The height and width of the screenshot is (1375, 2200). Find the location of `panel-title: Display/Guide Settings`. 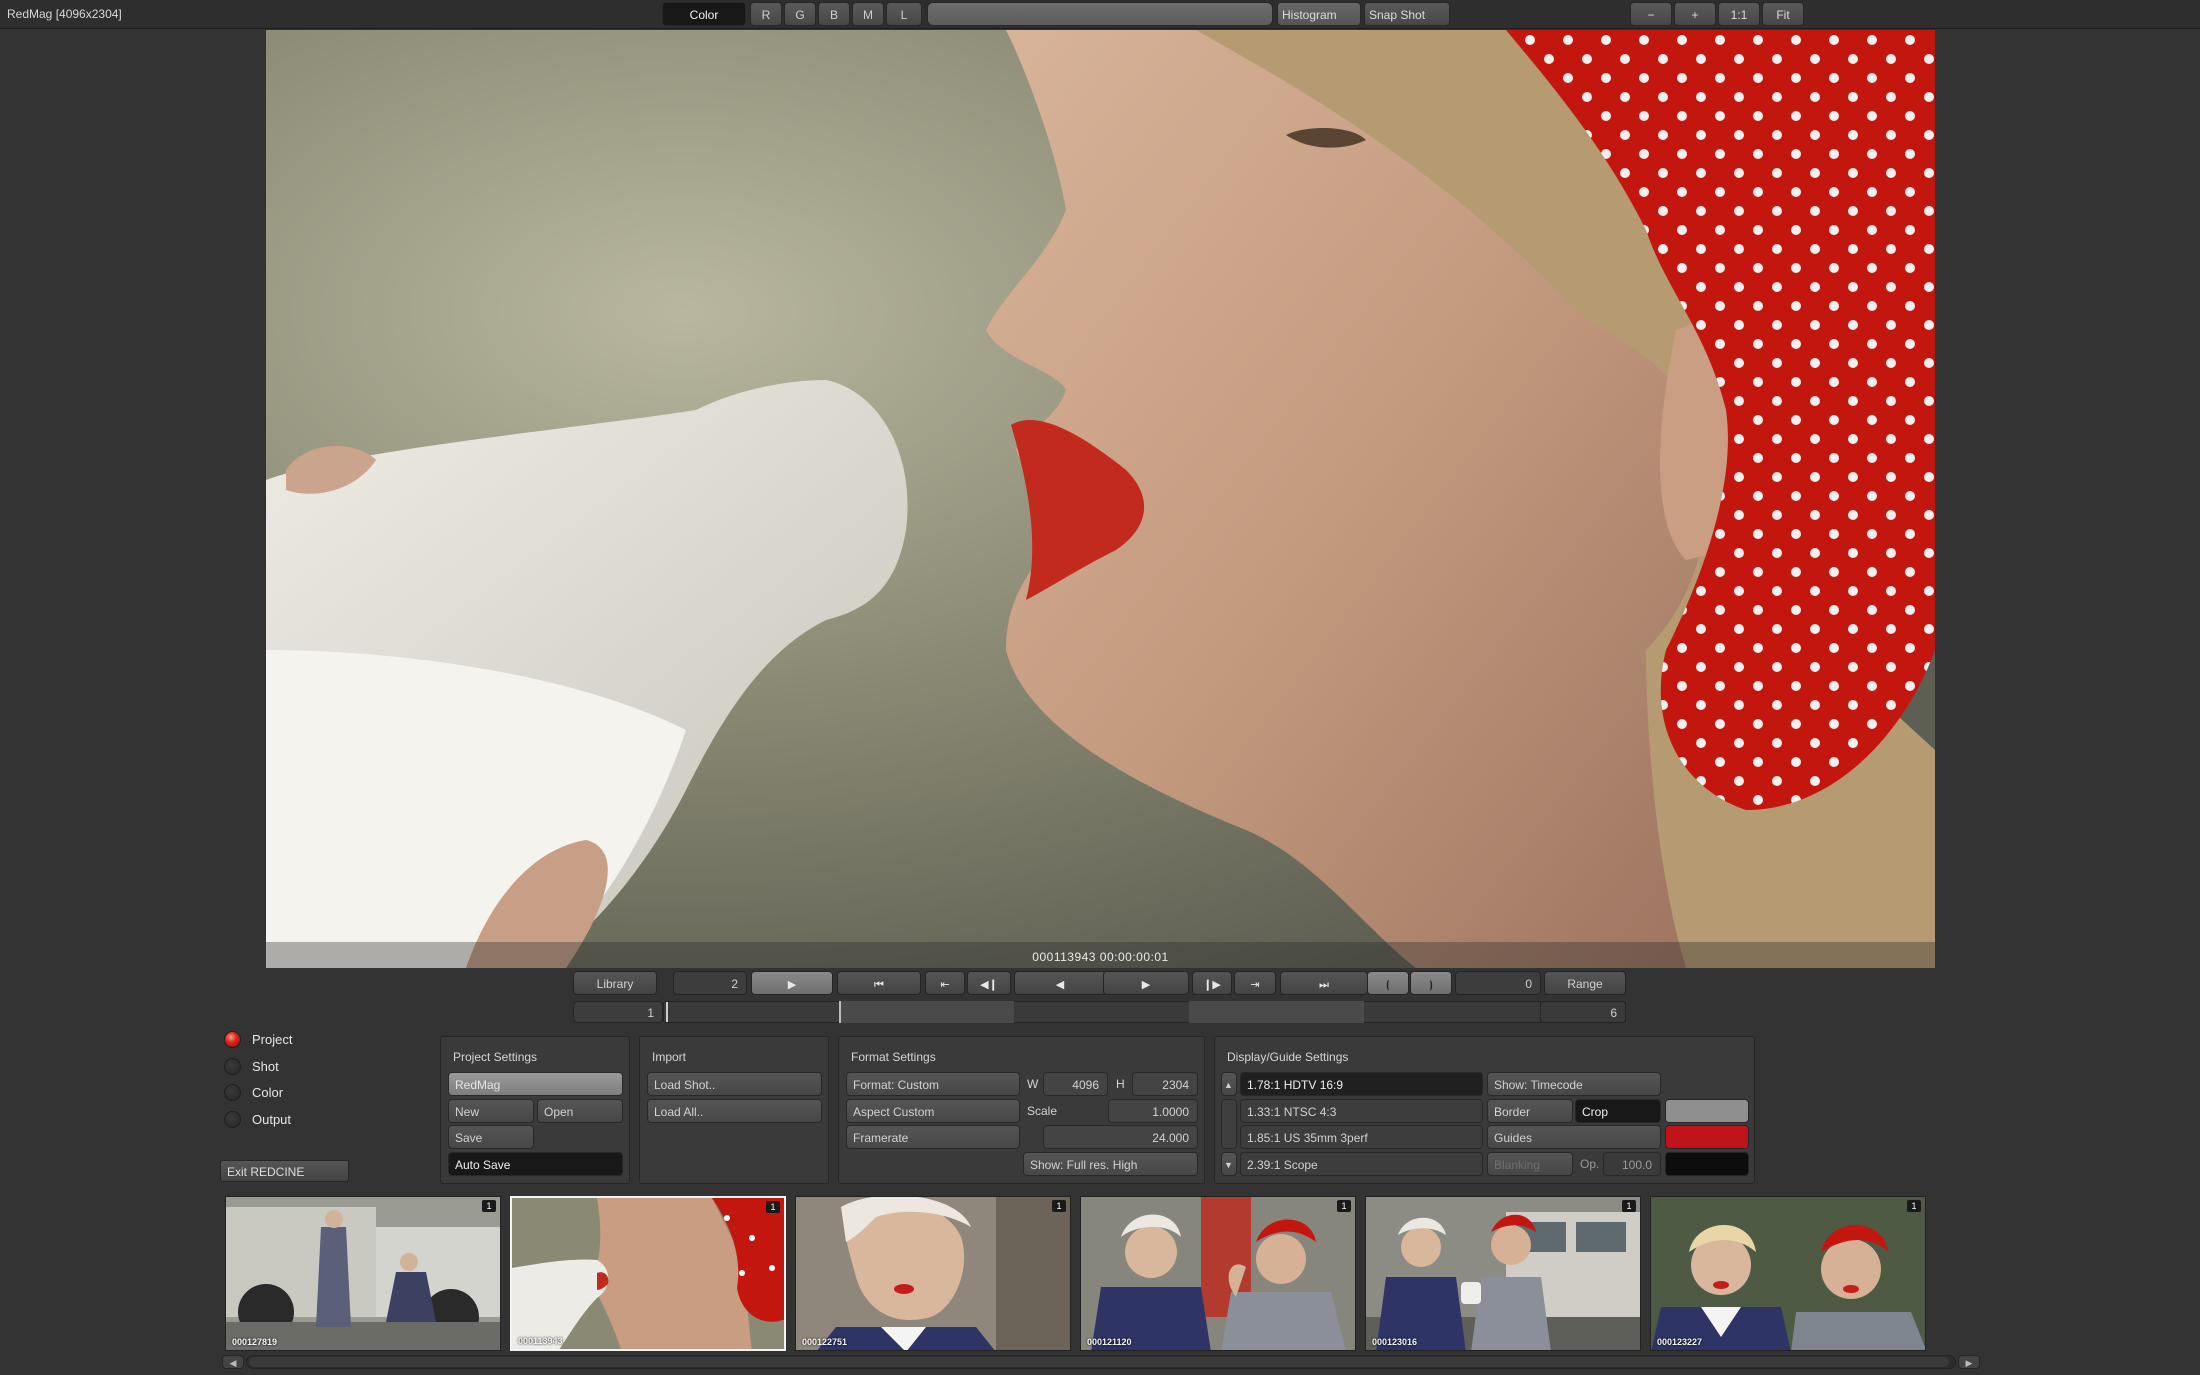

panel-title: Display/Guide Settings is located at coordinates (1288, 1057).